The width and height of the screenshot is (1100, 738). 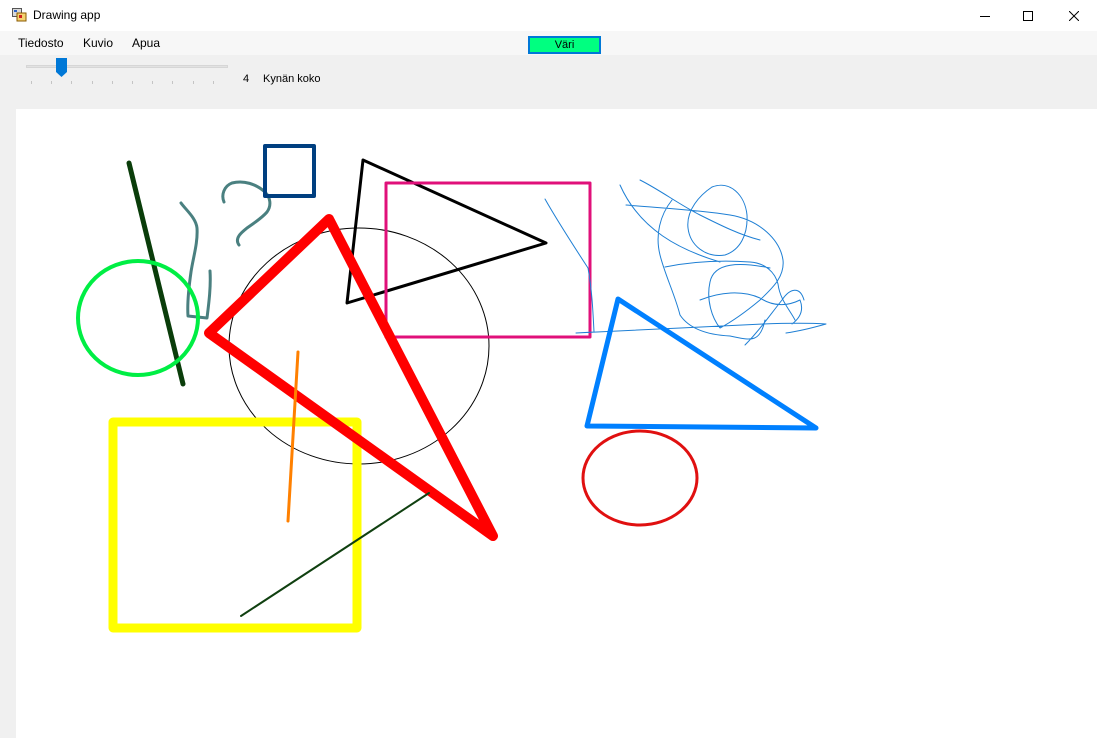 I want to click on dark-green-thin-line, so click(x=335, y=554).